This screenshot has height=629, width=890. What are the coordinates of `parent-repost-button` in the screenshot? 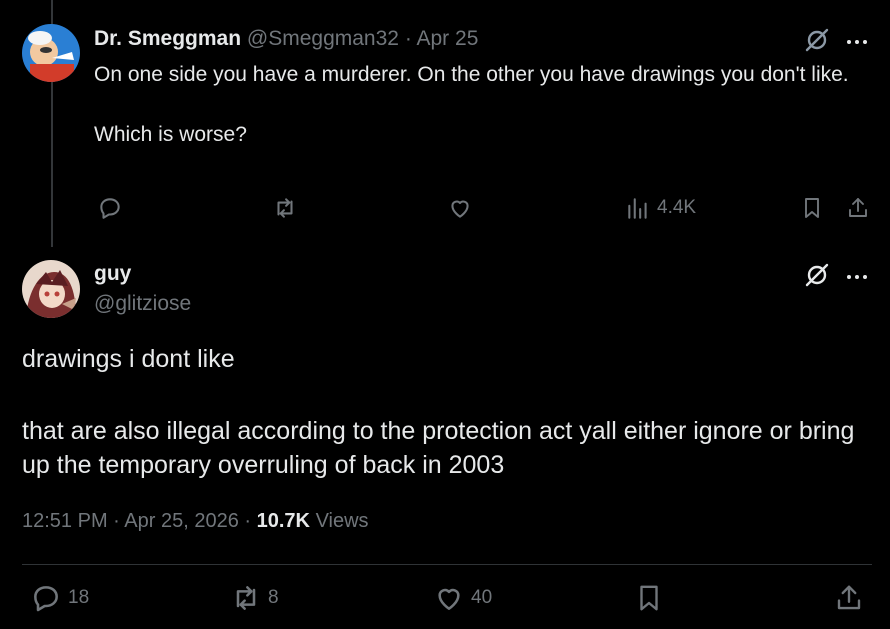 It's located at (285, 208).